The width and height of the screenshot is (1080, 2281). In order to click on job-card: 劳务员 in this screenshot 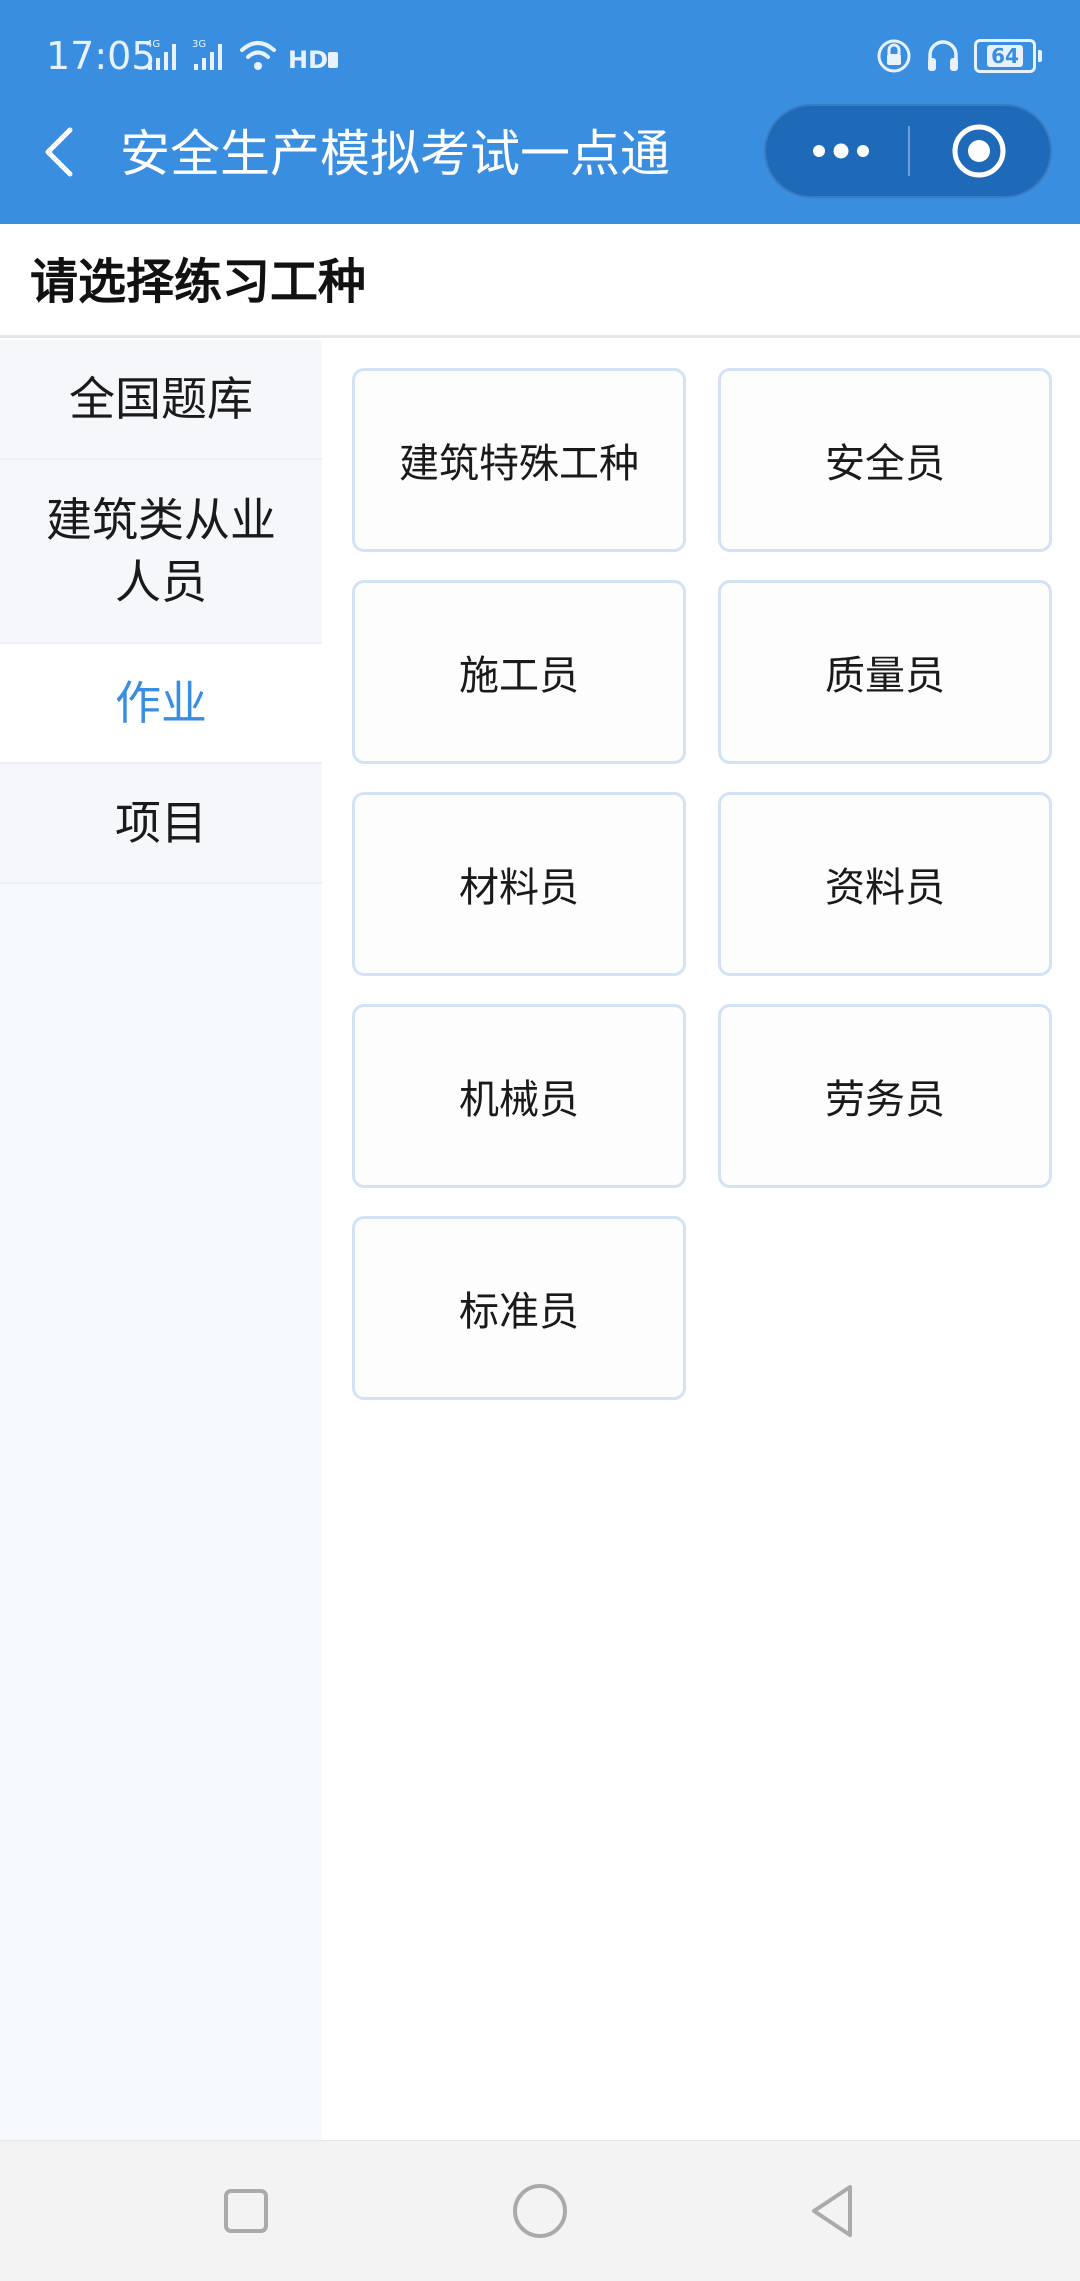, I will do `click(885, 1096)`.